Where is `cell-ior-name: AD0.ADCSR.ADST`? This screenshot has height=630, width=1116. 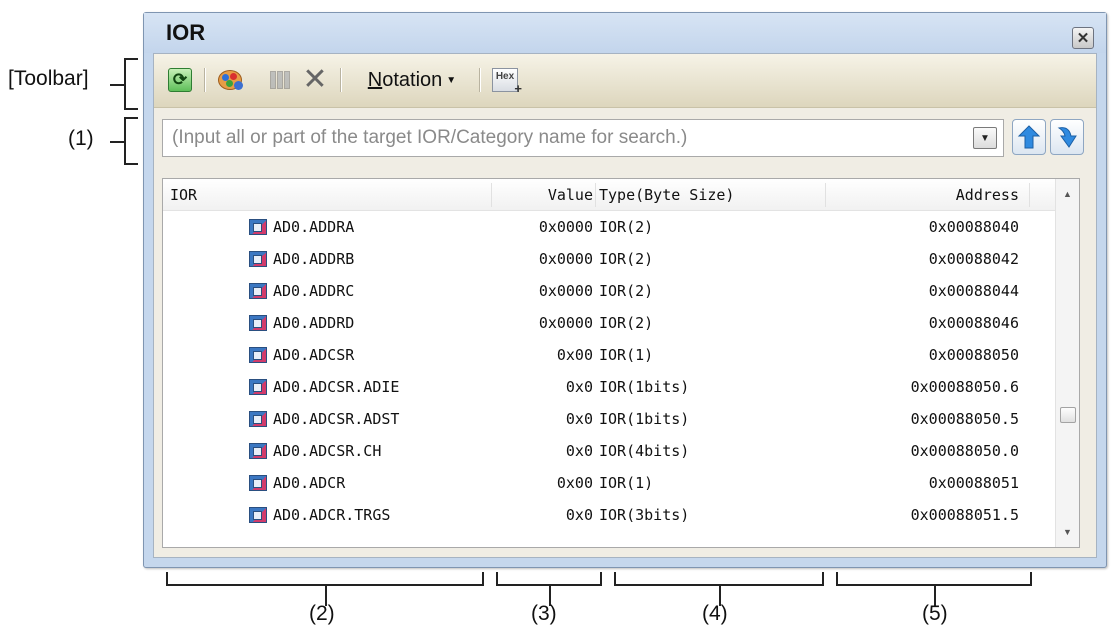
cell-ior-name: AD0.ADCSR.ADST is located at coordinates (336, 419).